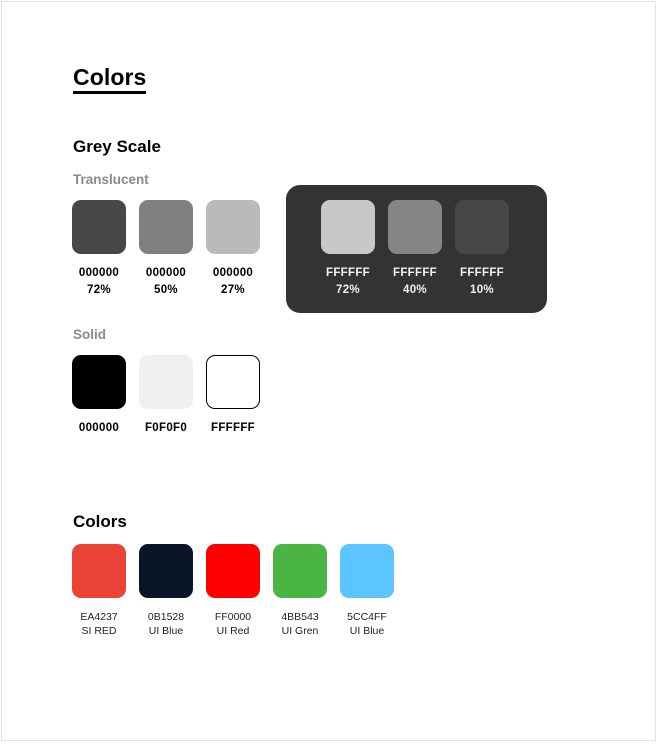  Describe the element at coordinates (89, 334) in the screenshot. I see `solid-subheading: Solid` at that location.